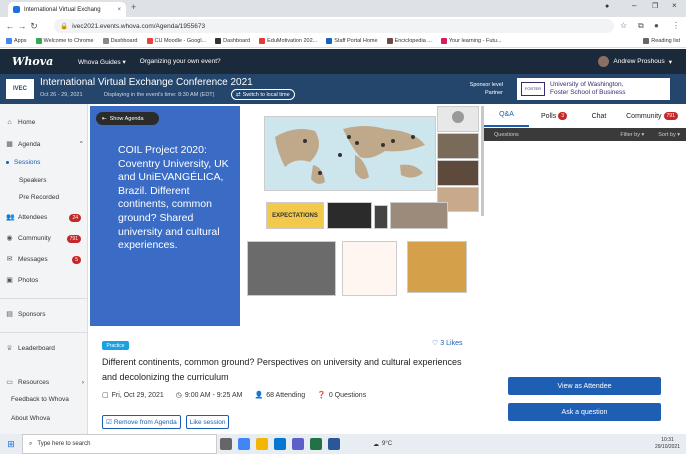 This screenshot has height=454, width=686. I want to click on community-icon: ◉, so click(9, 238).